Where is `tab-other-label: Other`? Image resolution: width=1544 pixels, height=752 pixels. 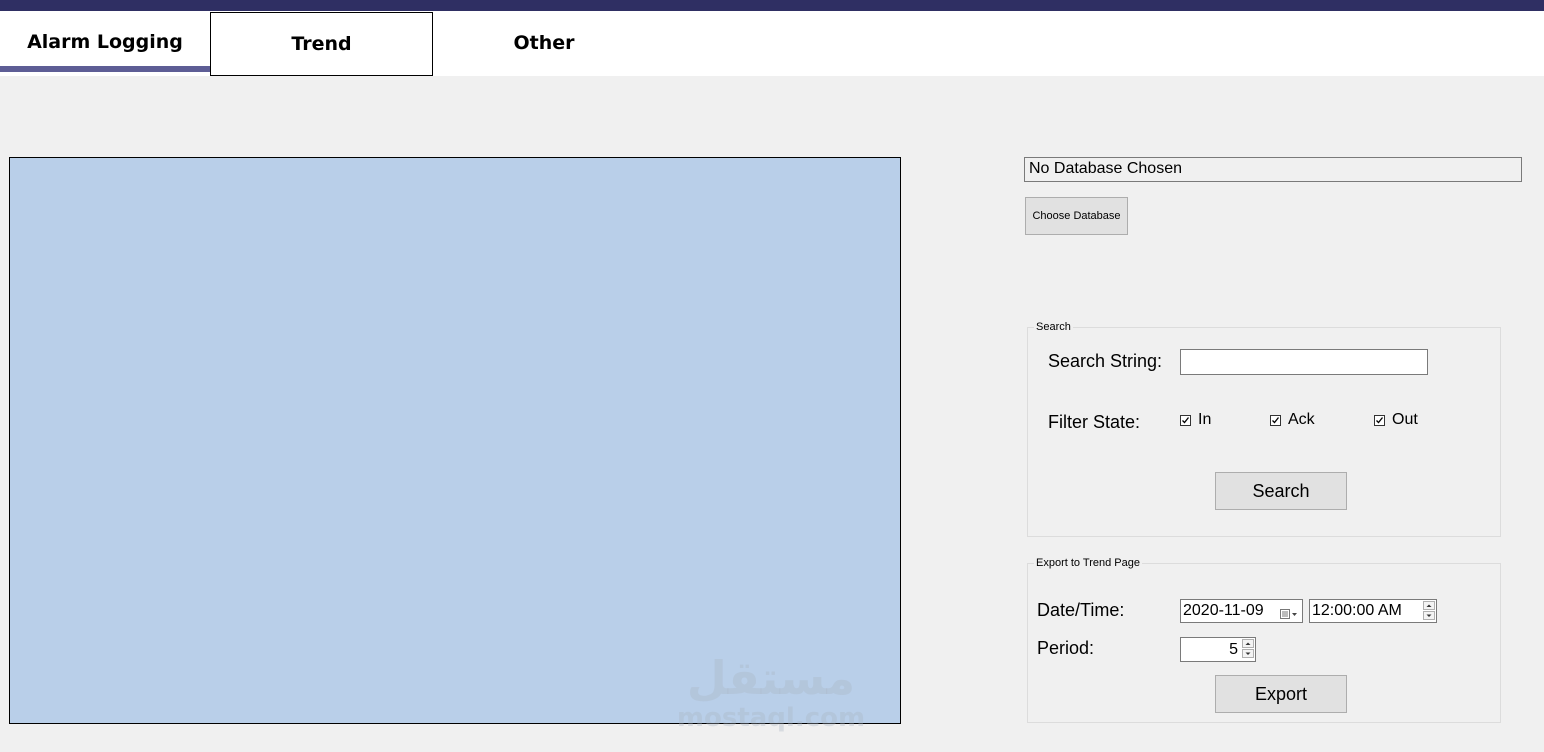
tab-other-label: Other is located at coordinates (544, 43).